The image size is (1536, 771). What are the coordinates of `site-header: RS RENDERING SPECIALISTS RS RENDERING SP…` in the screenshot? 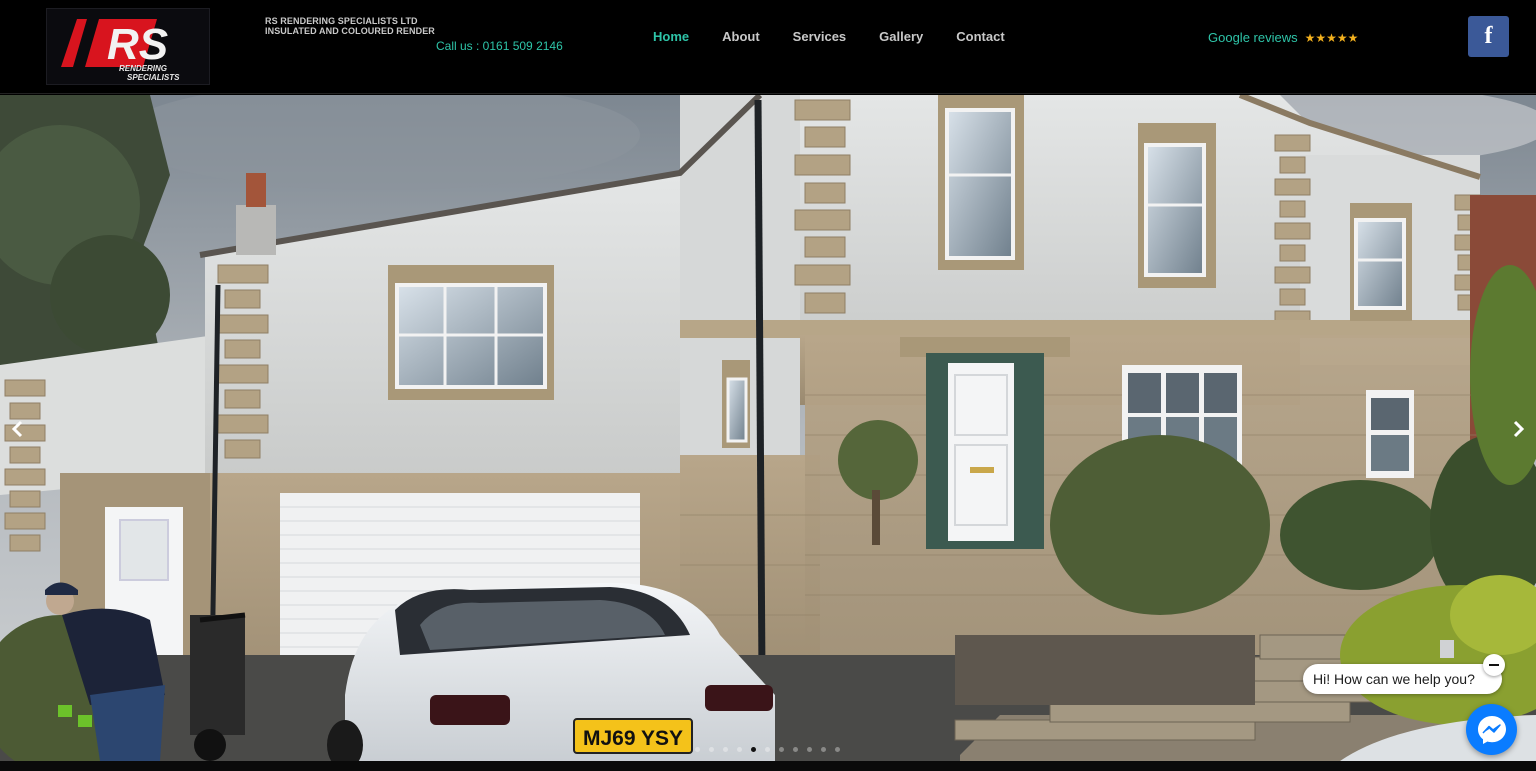 It's located at (768, 47).